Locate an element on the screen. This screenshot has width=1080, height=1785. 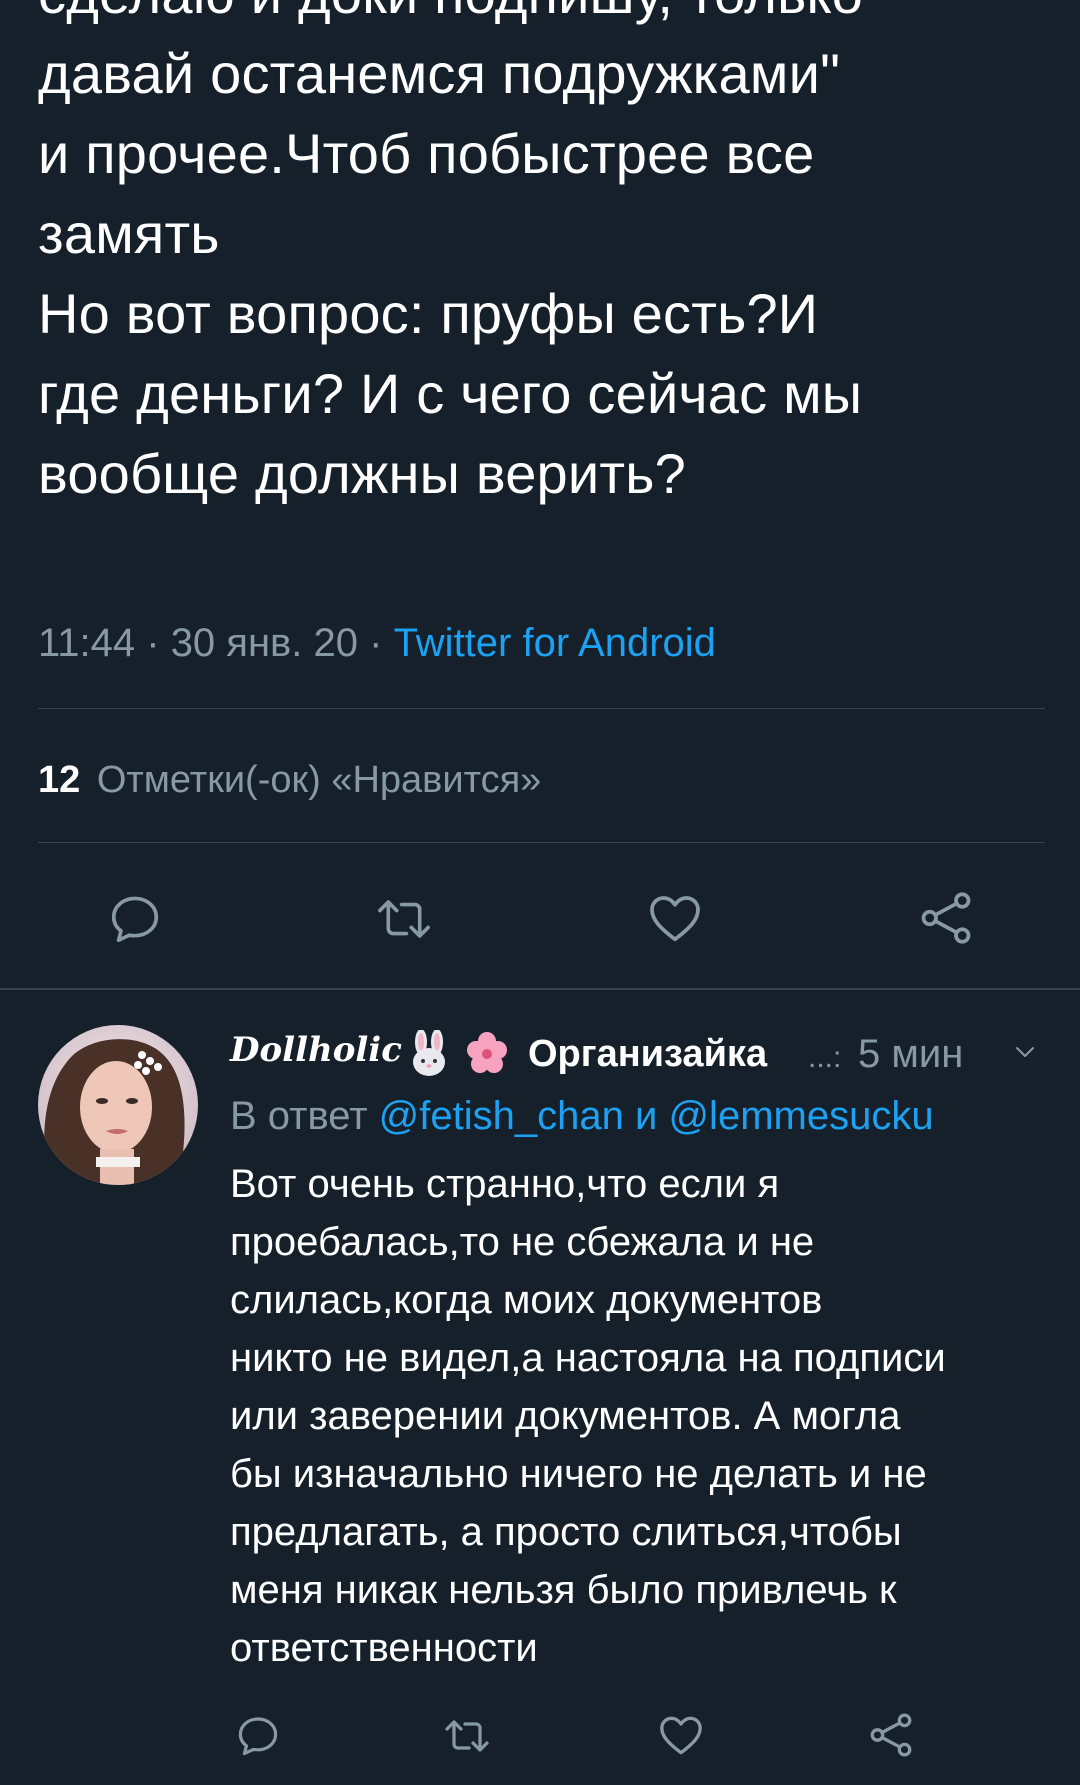
reply-header: Dollholic Организайка ...: 5 мин is located at coordinates (645, 1056).